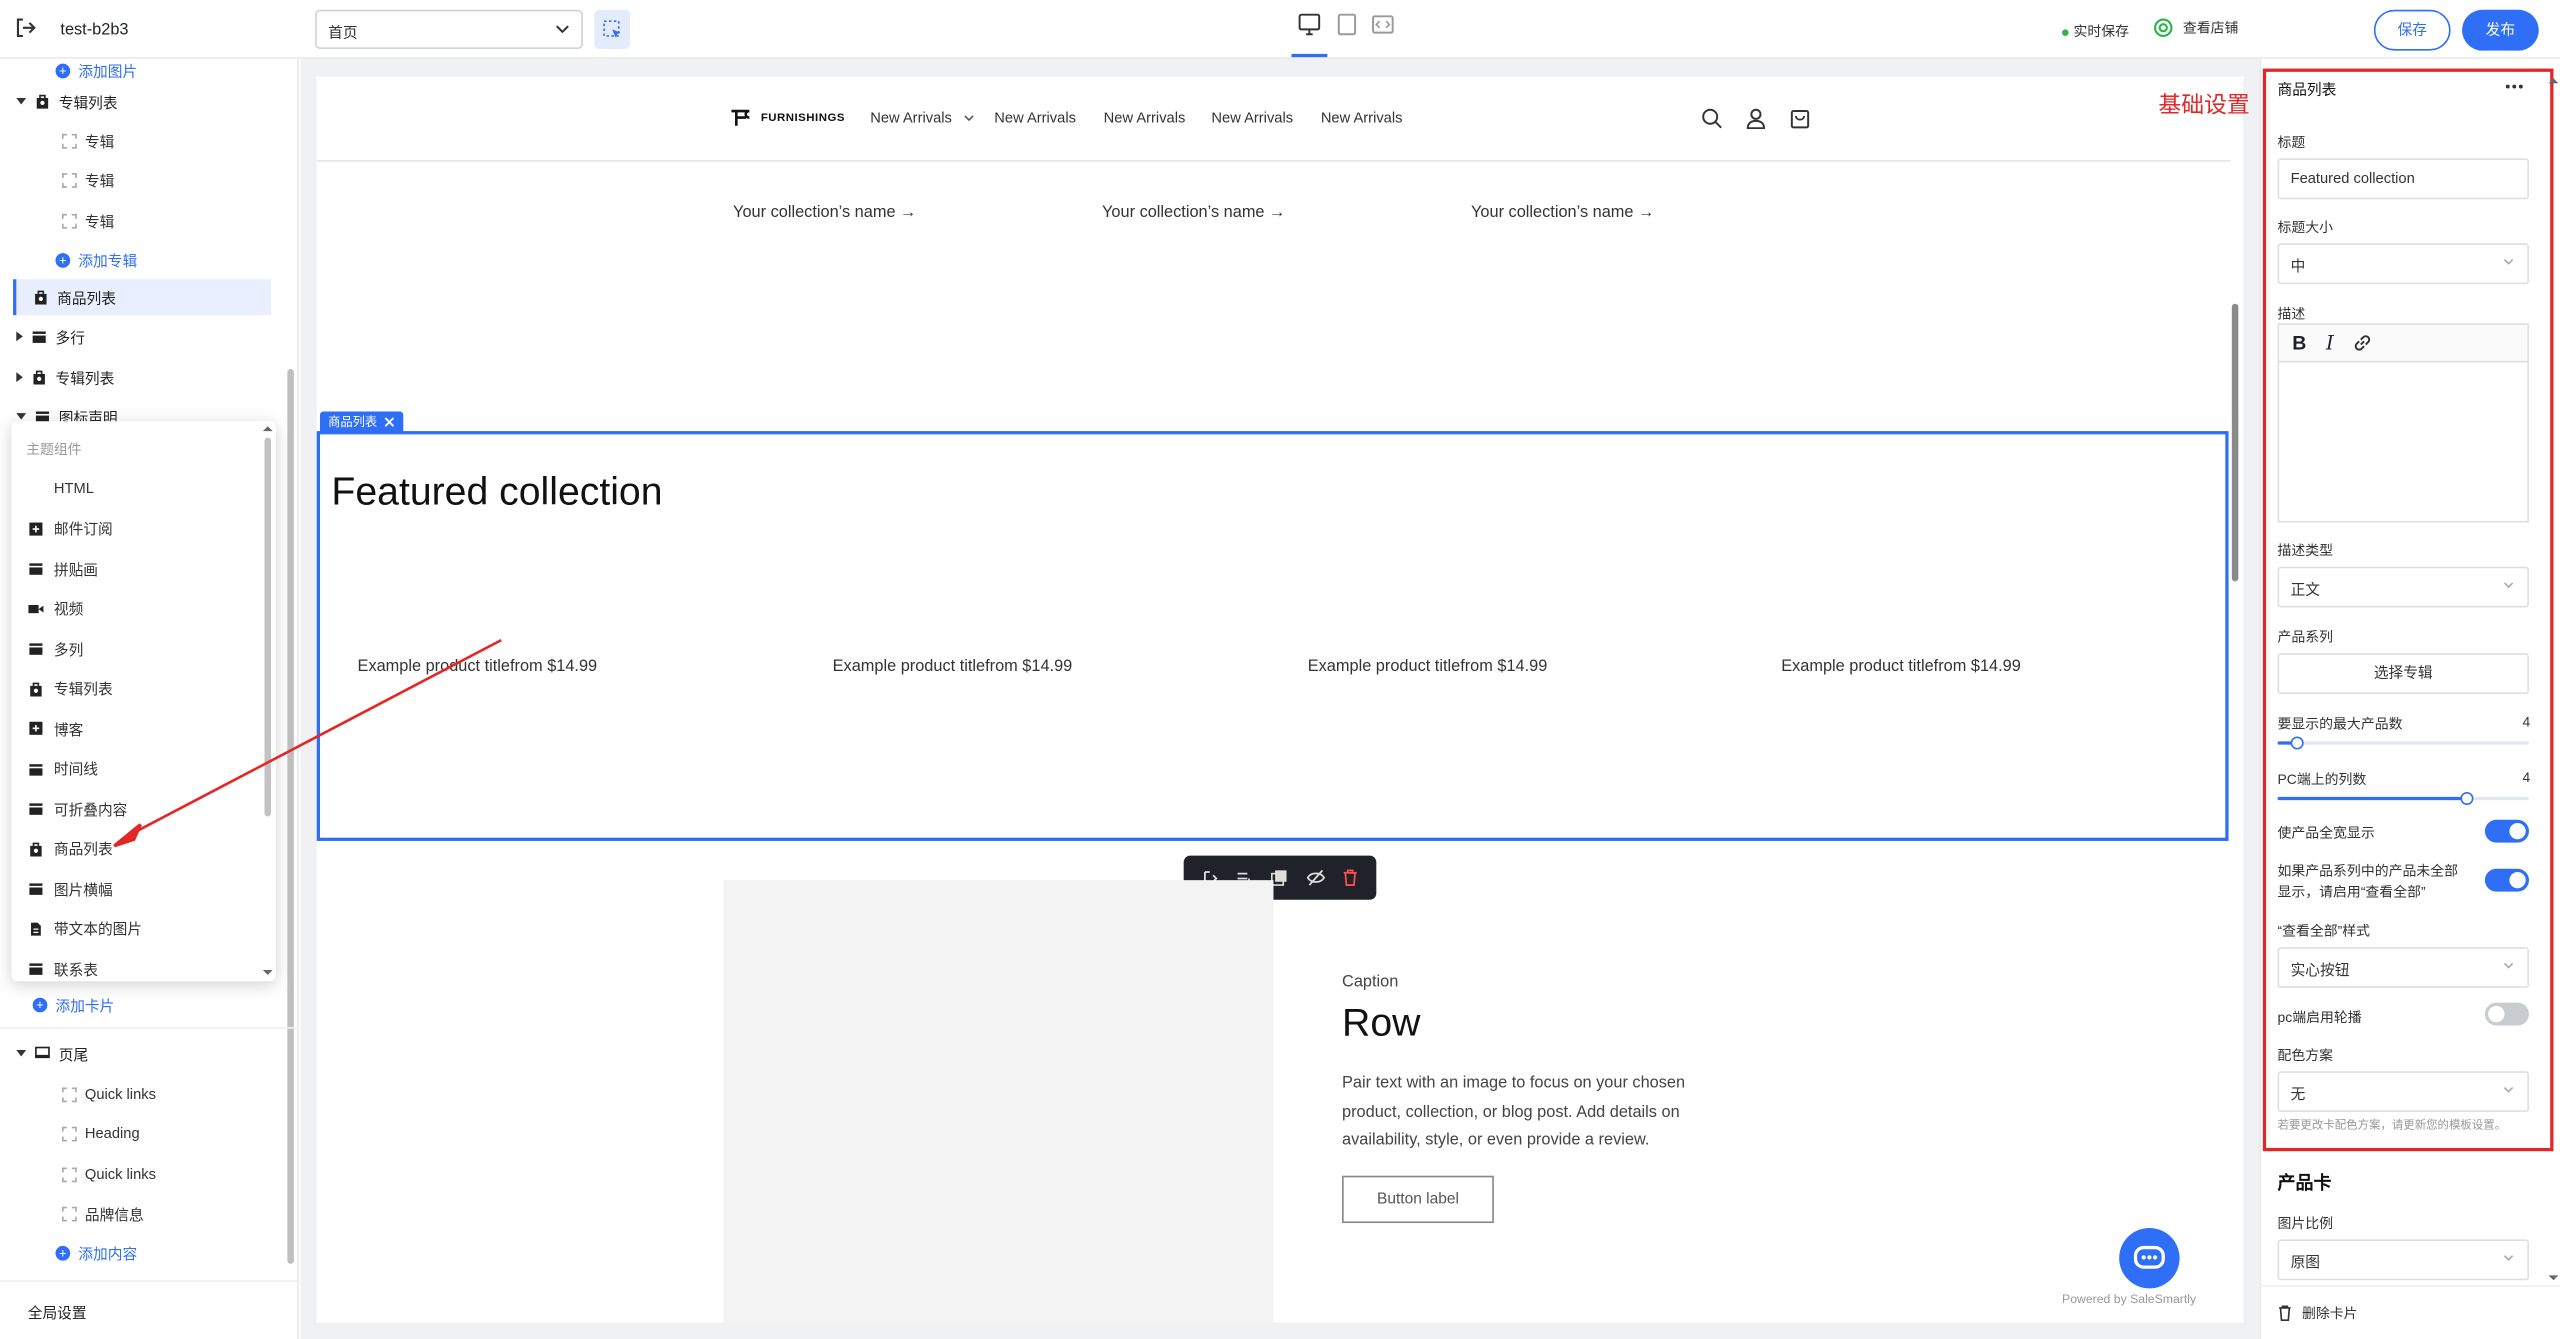  What do you see at coordinates (63, 966) in the screenshot?
I see `component-option: 联系表` at bounding box center [63, 966].